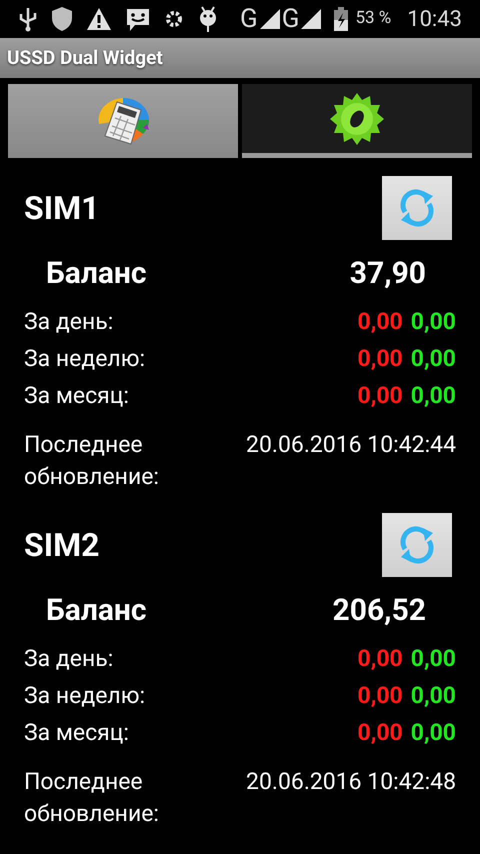  What do you see at coordinates (85, 57) in the screenshot?
I see `app-title: USSD Dual Widget` at bounding box center [85, 57].